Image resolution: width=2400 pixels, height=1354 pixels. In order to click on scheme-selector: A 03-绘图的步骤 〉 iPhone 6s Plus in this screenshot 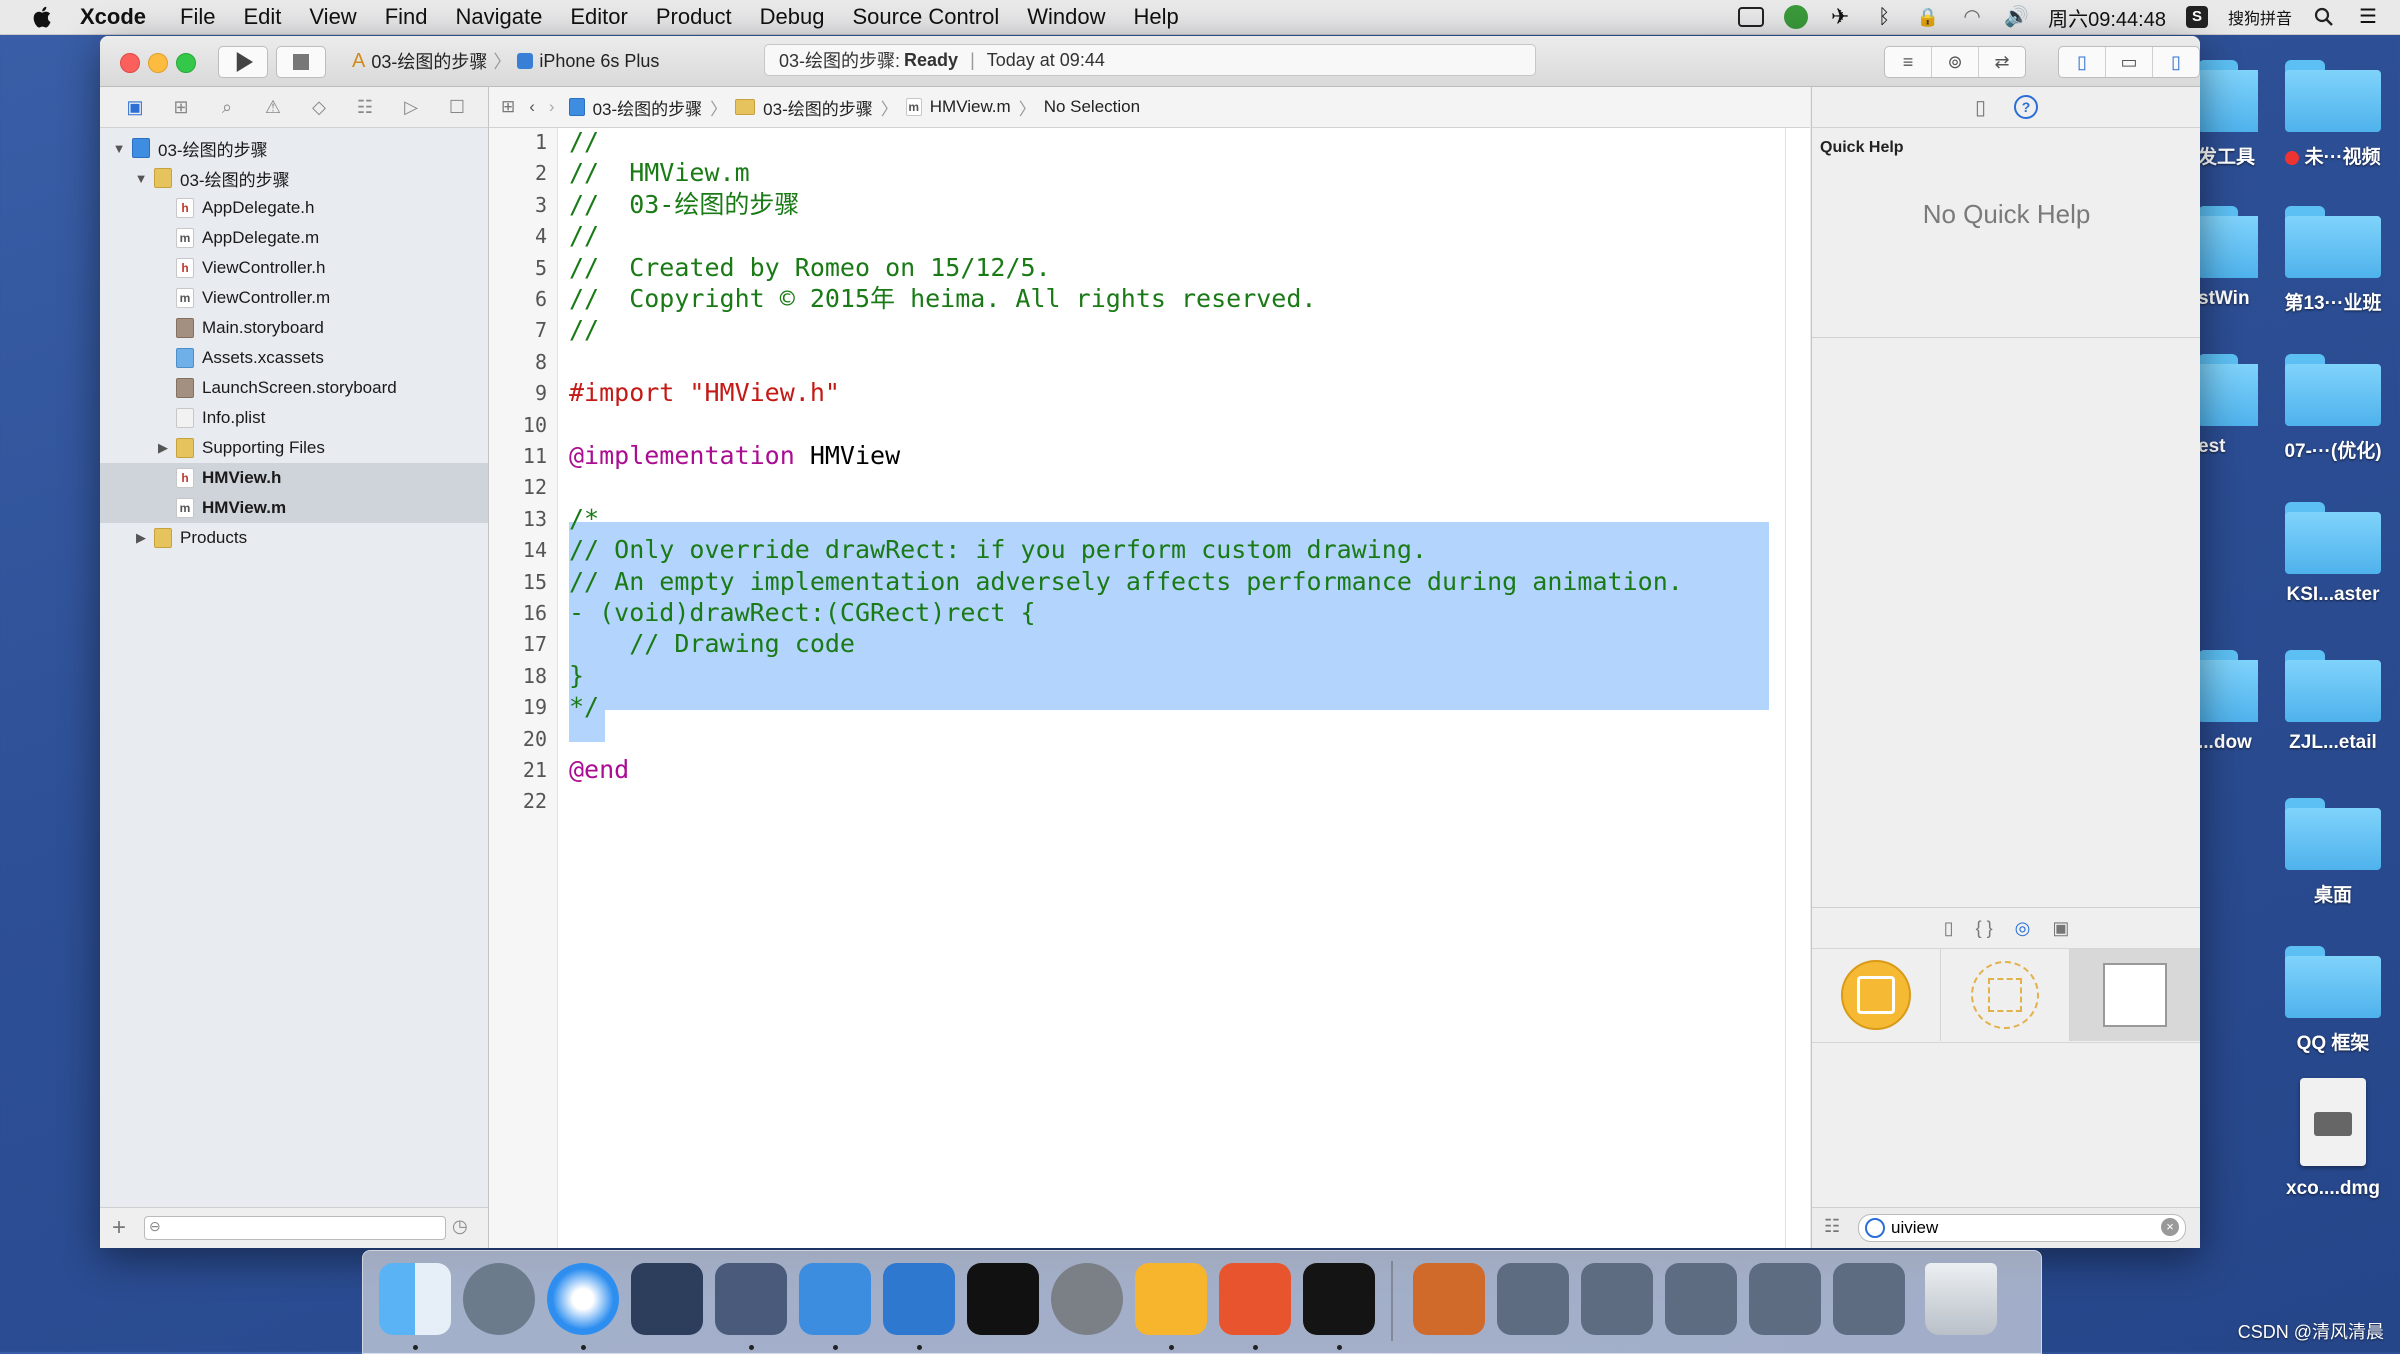, I will do `click(505, 61)`.